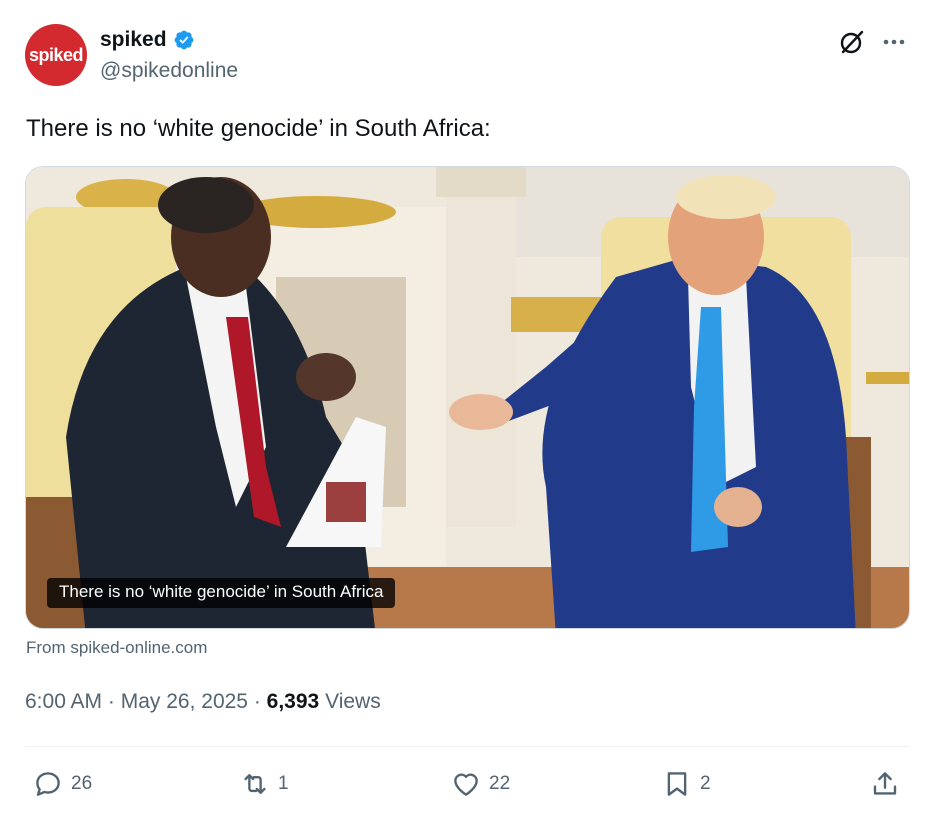  I want to click on share-icon, so click(885, 783).